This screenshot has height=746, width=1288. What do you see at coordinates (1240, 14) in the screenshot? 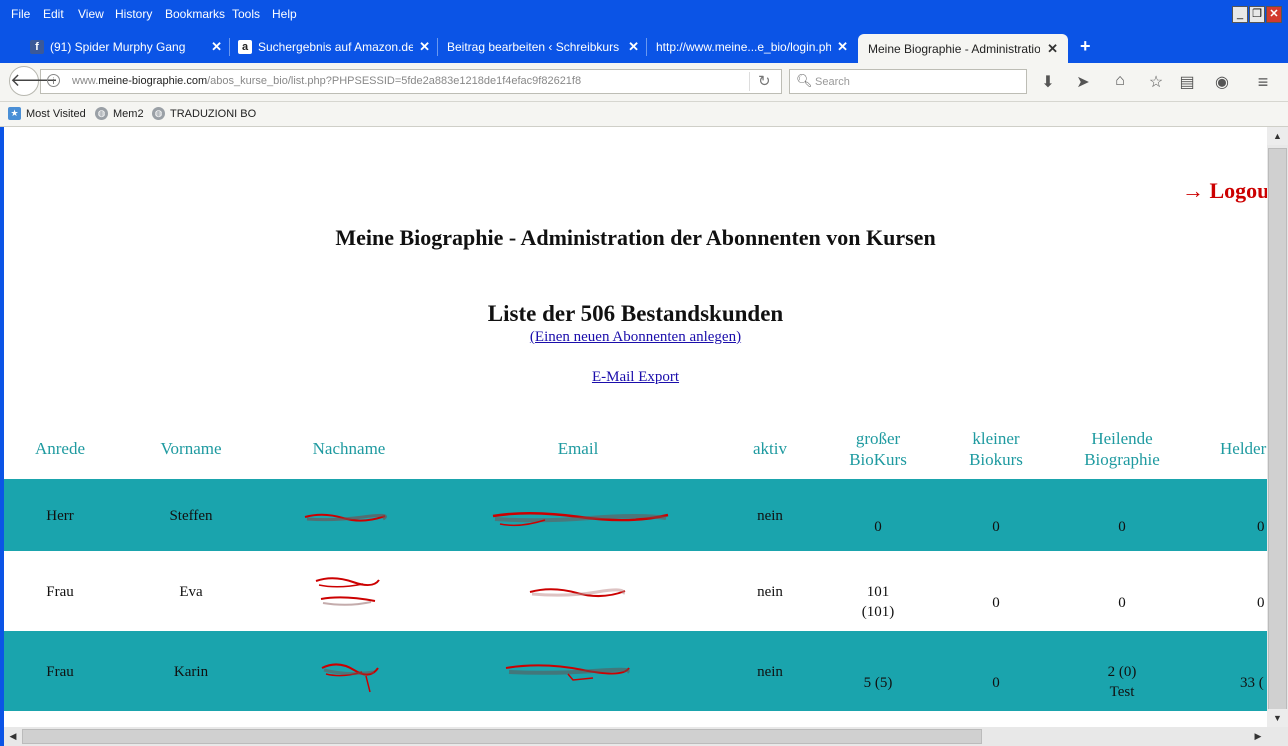
I see `minimize-button: _` at bounding box center [1240, 14].